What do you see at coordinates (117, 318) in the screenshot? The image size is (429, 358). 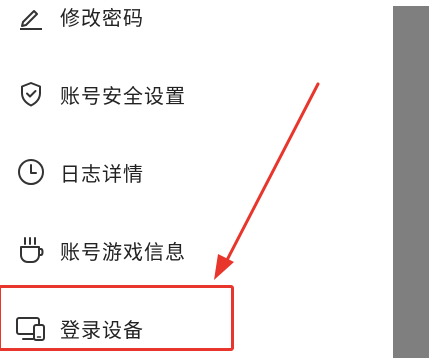 I see `highlight-box` at bounding box center [117, 318].